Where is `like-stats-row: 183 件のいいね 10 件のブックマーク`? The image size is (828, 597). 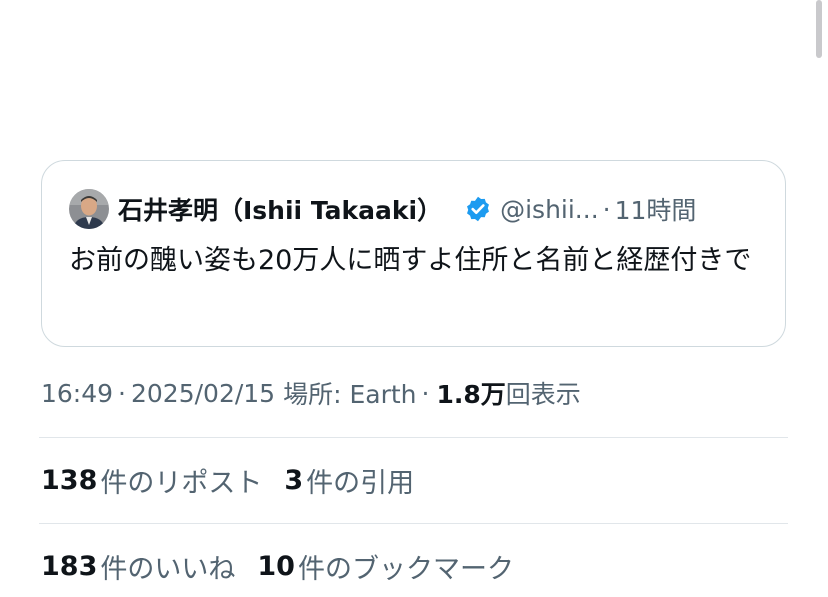 like-stats-row: 183 件のいいね 10 件のブックマーク is located at coordinates (277, 566).